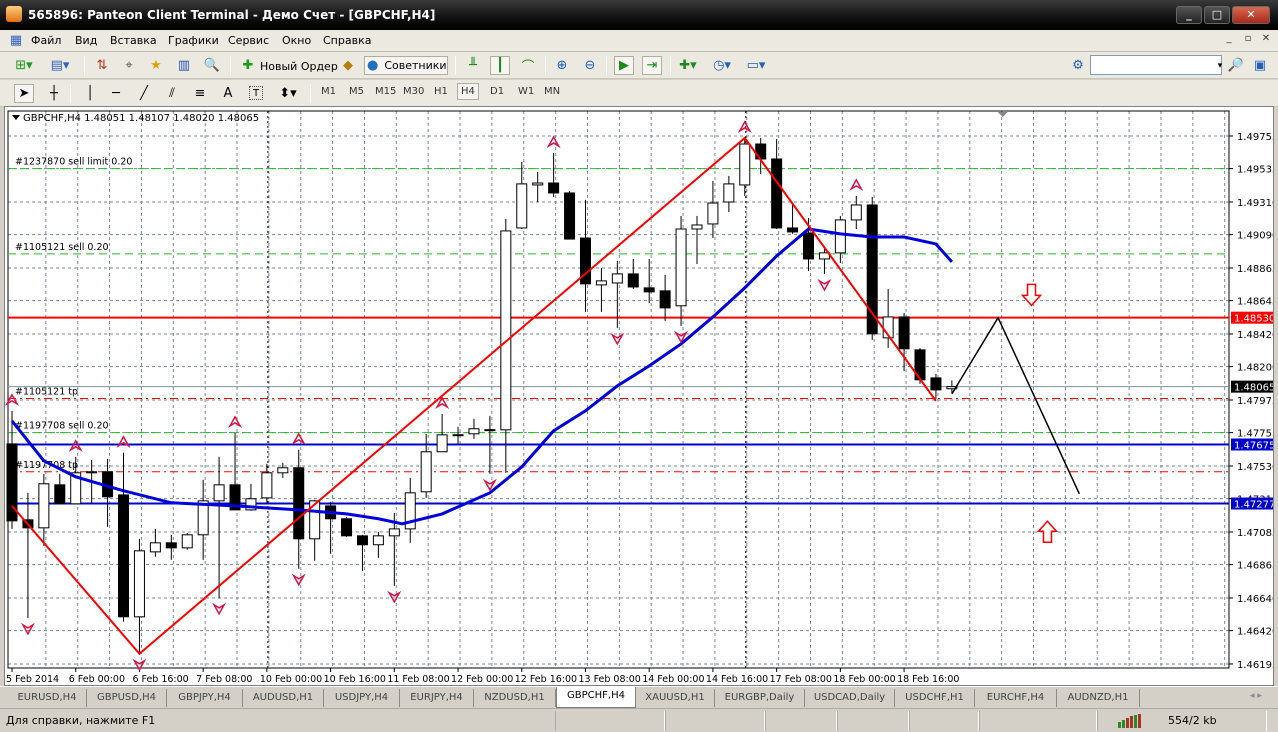 This screenshot has width=1278, height=732. Describe the element at coordinates (1078, 65) in the screenshot. I see `settings-gear-icon: ⚙` at that location.